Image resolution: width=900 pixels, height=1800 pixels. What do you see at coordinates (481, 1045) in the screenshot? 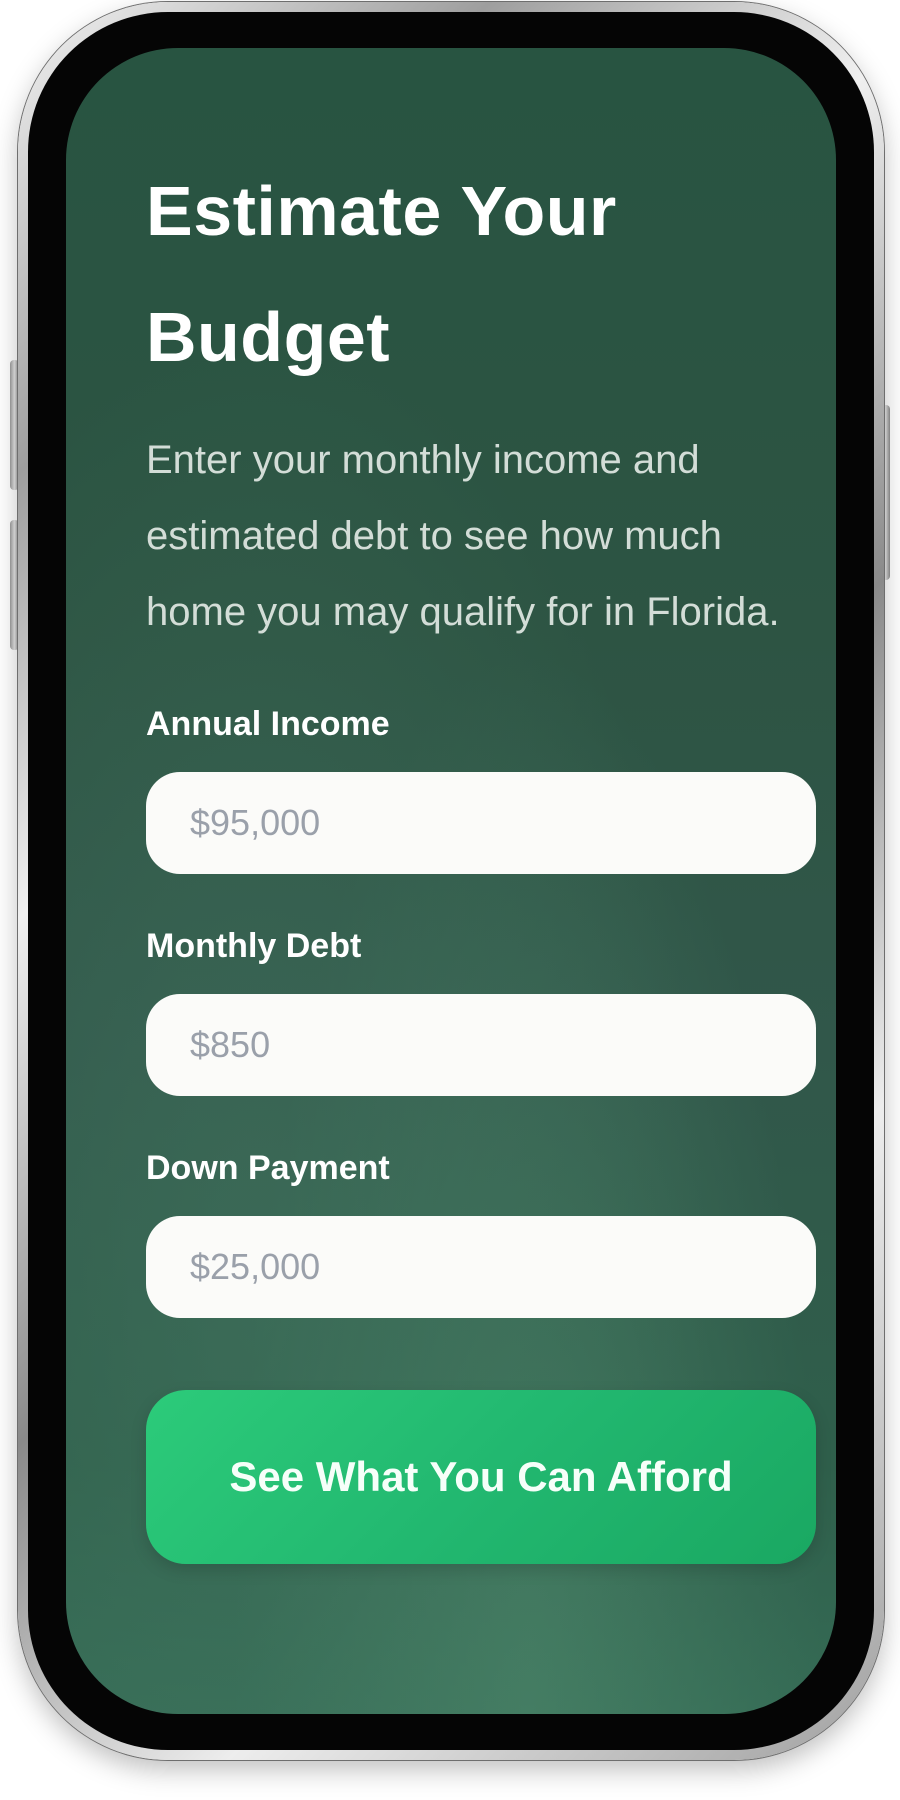
I see `monthly-debt-input` at bounding box center [481, 1045].